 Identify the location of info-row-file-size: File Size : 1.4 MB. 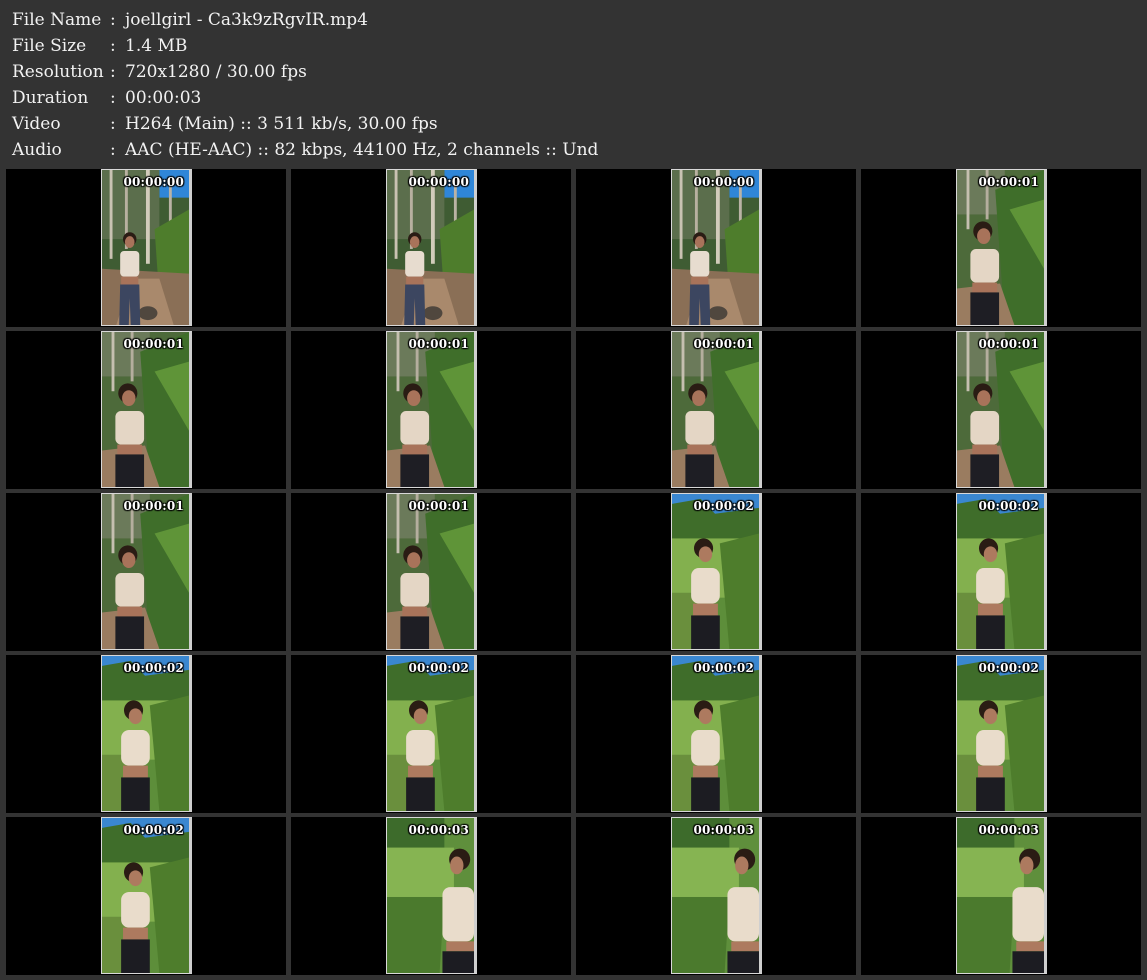
(572, 46).